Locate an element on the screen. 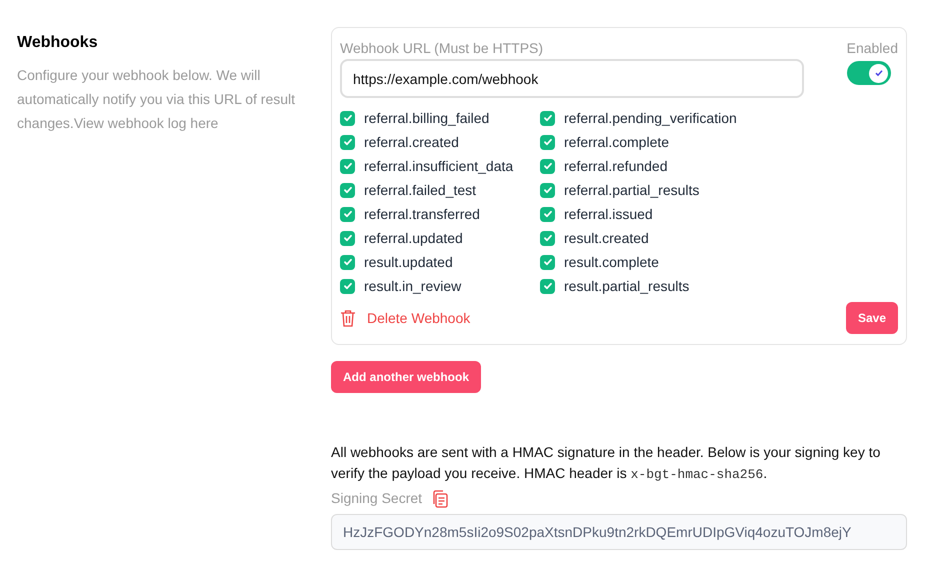 The height and width of the screenshot is (581, 933). event-label: referral.pending_verification is located at coordinates (650, 118).